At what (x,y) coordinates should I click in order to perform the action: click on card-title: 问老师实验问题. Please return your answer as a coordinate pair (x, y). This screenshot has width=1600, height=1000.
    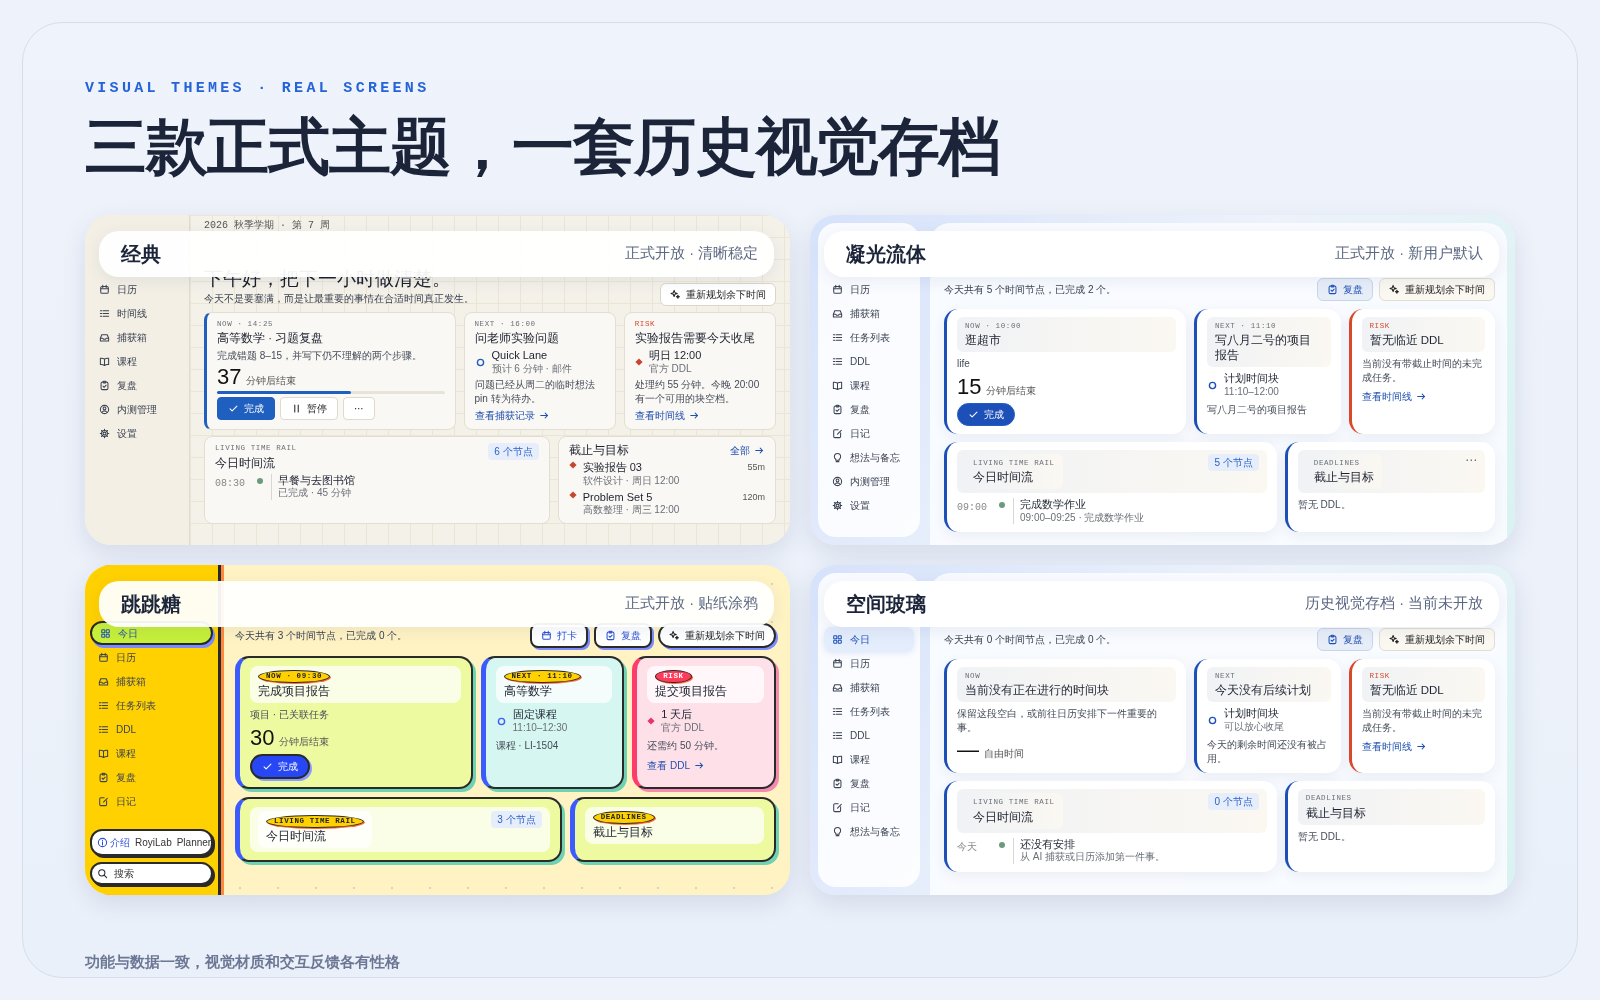
    Looking at the image, I should click on (517, 339).